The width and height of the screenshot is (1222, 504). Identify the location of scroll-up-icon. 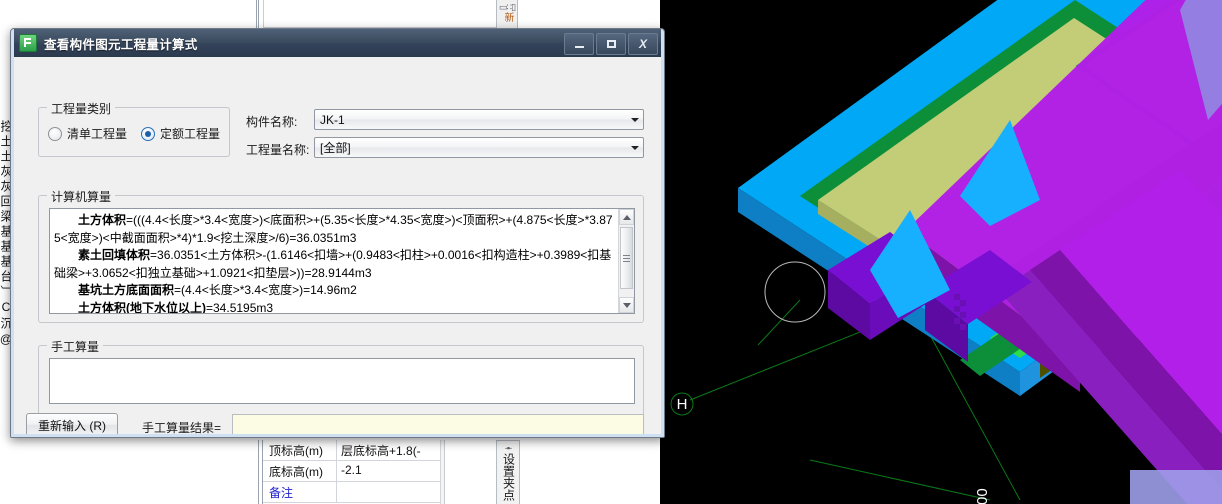
(626, 217).